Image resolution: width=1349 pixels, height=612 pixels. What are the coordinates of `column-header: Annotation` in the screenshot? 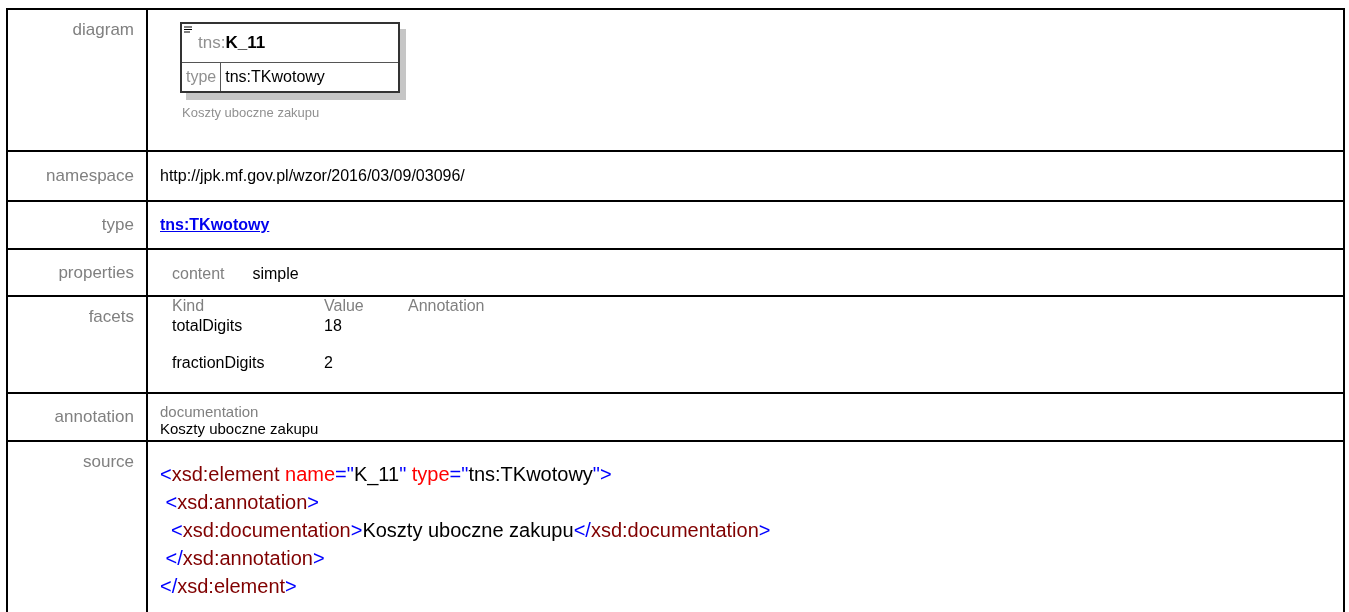 It's located at (446, 306).